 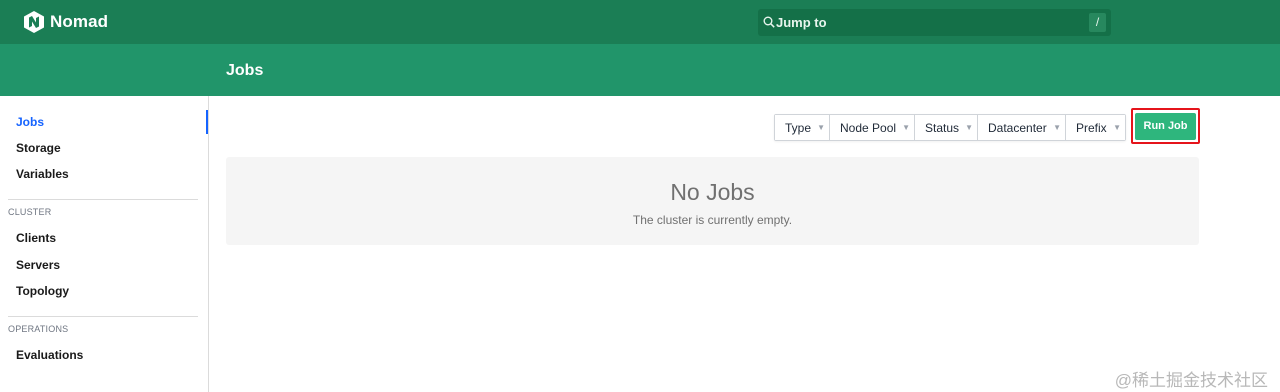 I want to click on filter-label: Node Pool, so click(x=868, y=128).